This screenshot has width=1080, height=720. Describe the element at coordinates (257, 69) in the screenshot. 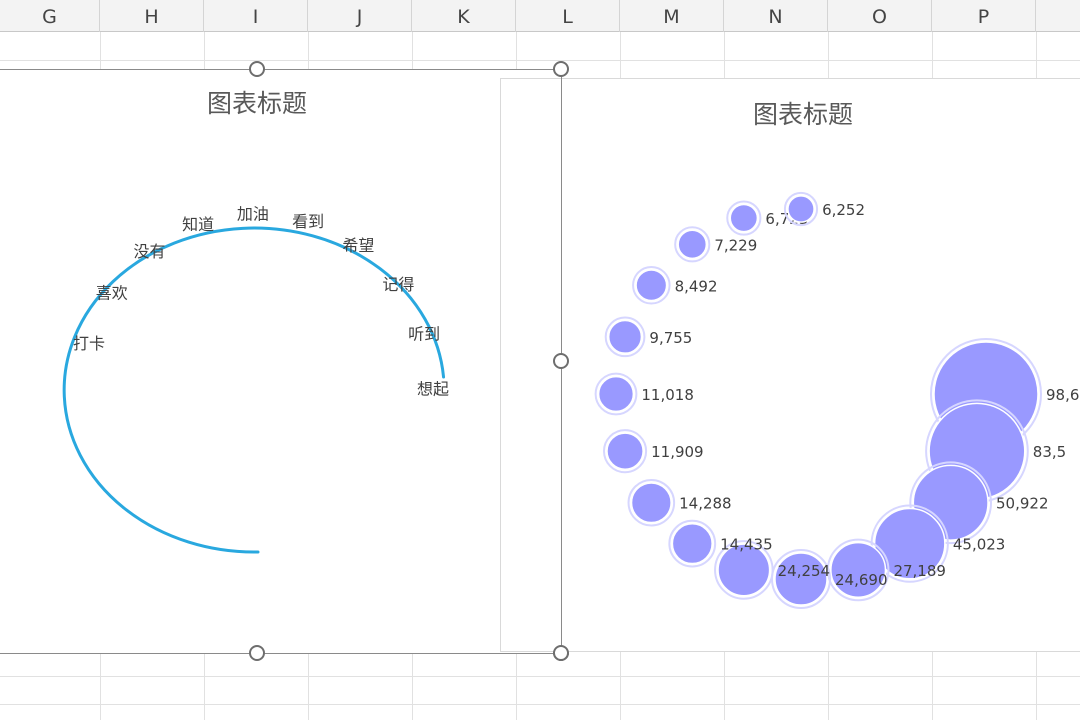

I see `resize-handle-top` at that location.